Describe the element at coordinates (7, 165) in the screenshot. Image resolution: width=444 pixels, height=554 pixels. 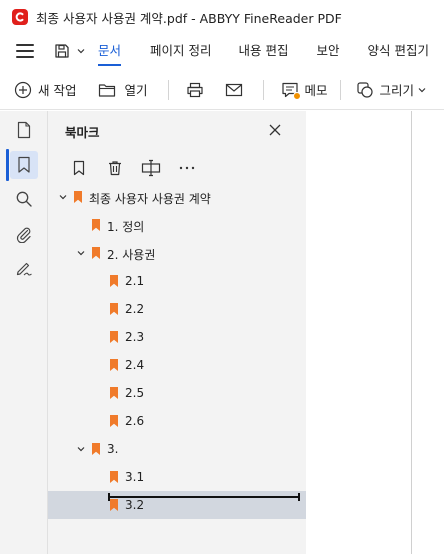
I see `active-indicator` at that location.